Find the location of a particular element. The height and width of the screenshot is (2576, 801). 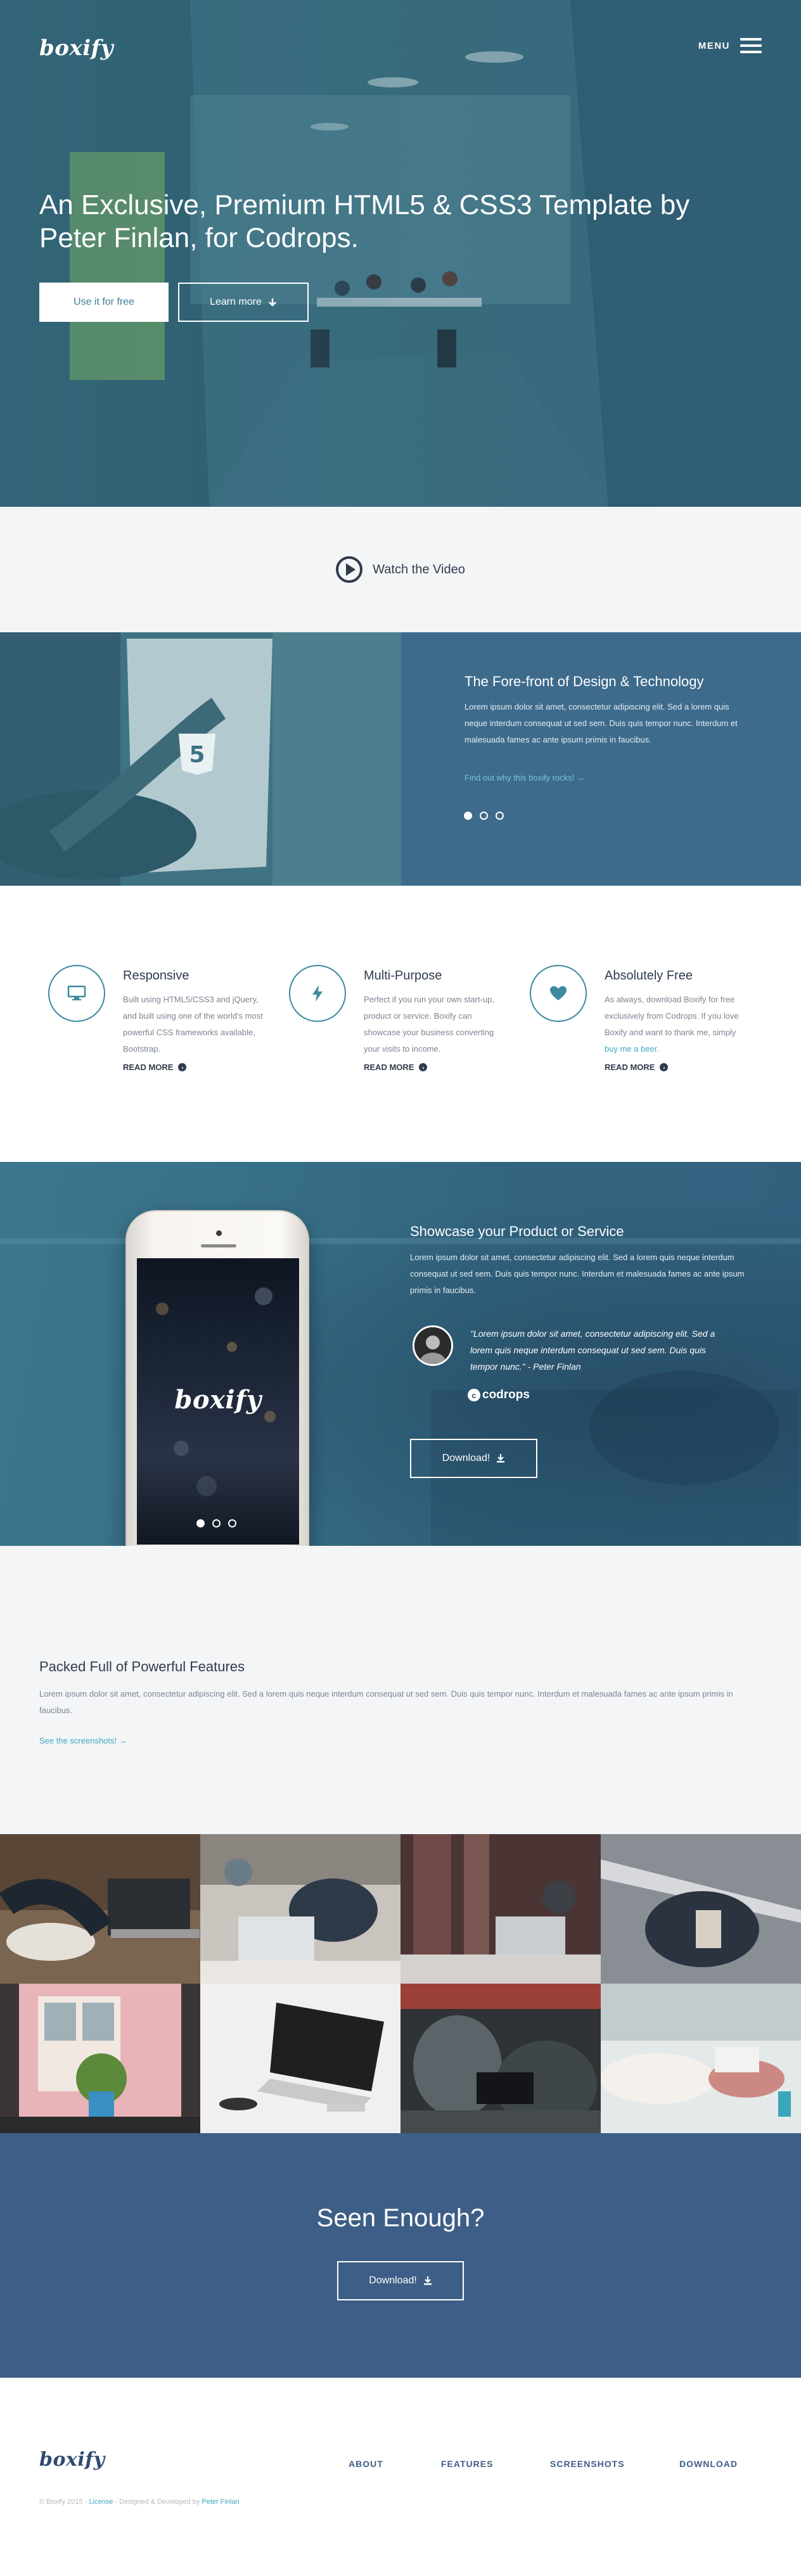

avatar is located at coordinates (433, 1346).